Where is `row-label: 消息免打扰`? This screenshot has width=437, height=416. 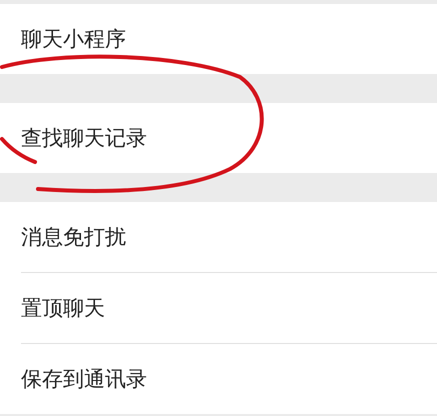 row-label: 消息免打扰 is located at coordinates (73, 237).